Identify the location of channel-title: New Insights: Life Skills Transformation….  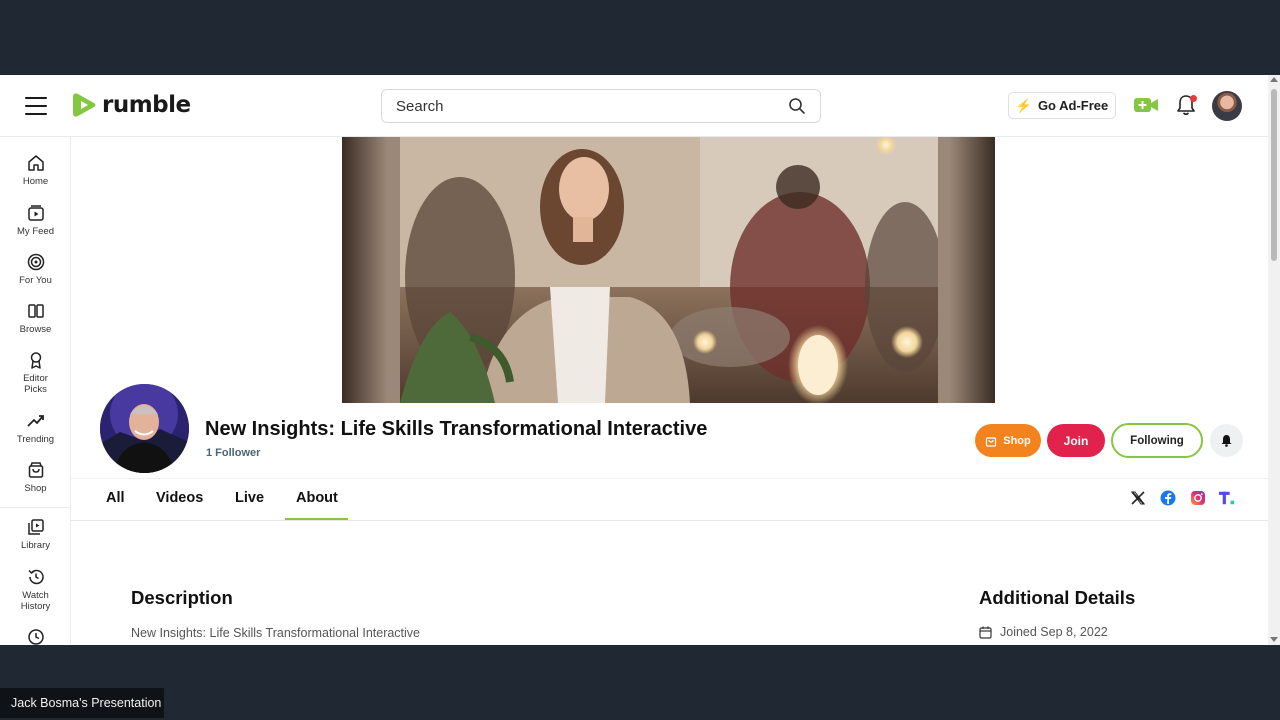
(456, 429).